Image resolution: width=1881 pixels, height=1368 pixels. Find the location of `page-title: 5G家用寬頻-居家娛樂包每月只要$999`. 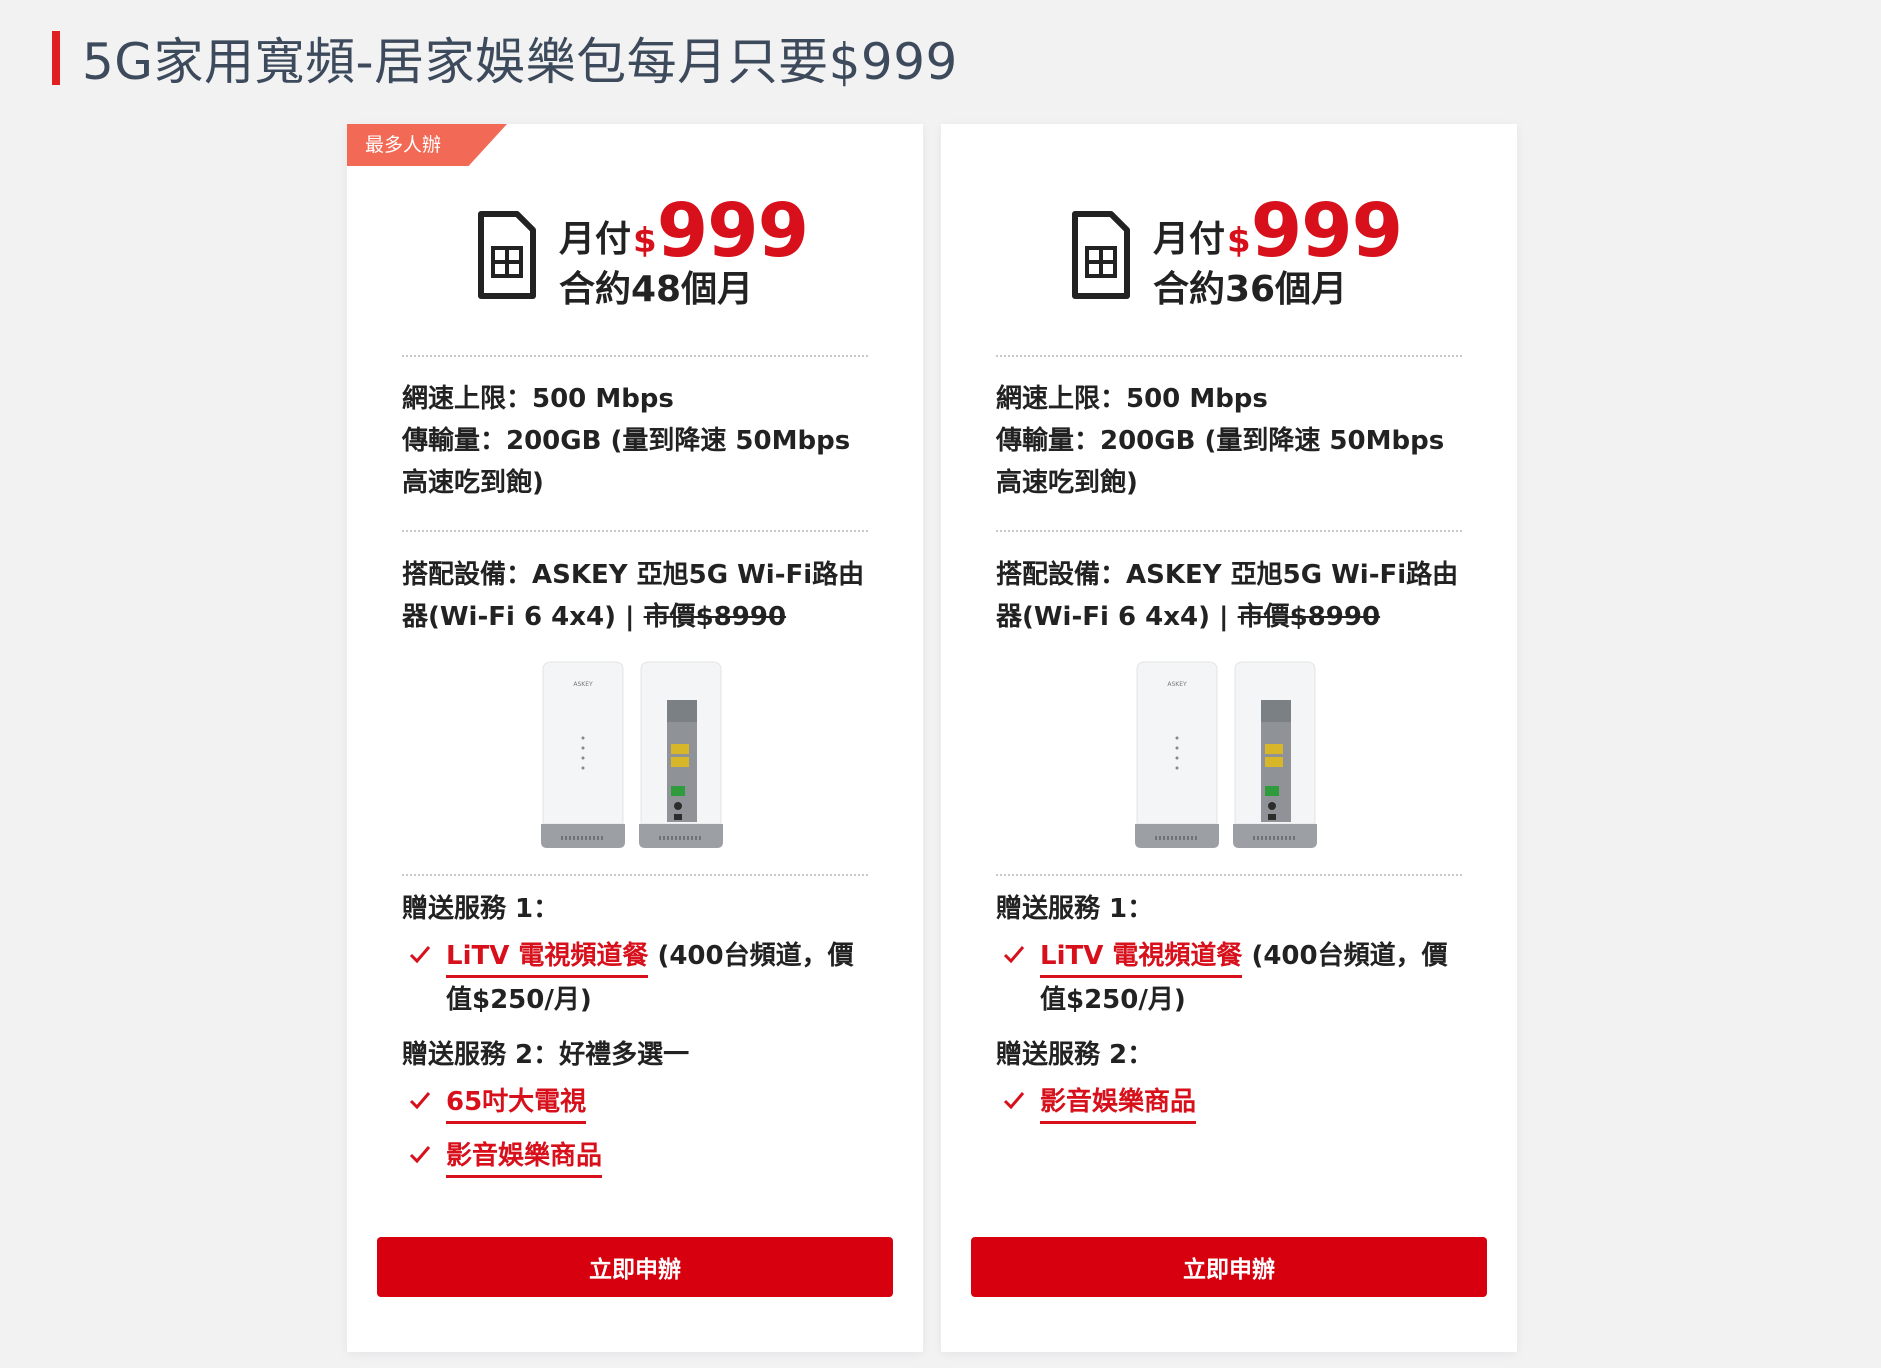

page-title: 5G家用寬頻-居家娛樂包每月只要$999 is located at coordinates (505, 58).